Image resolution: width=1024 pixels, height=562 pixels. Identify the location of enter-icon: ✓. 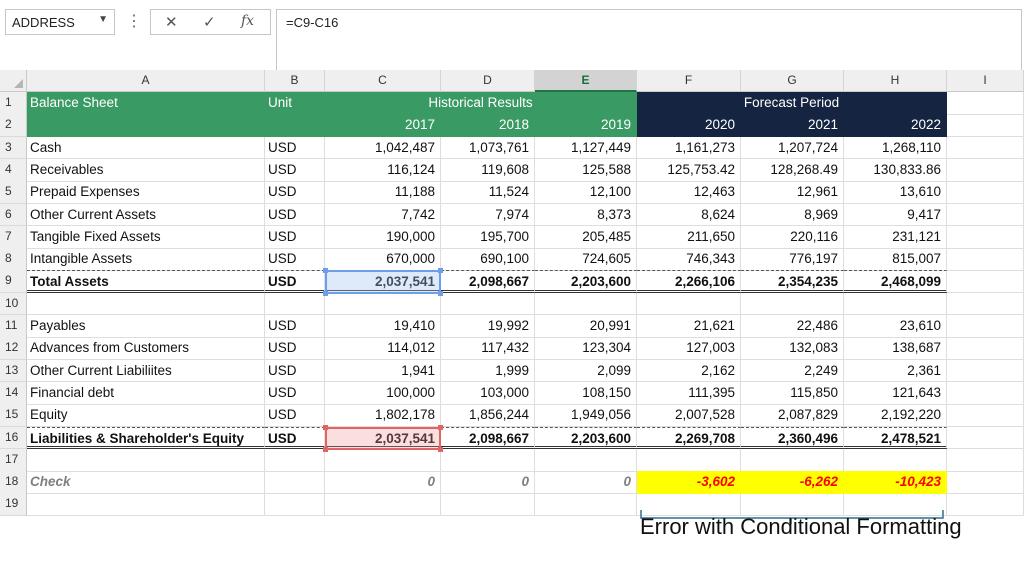
(209, 22).